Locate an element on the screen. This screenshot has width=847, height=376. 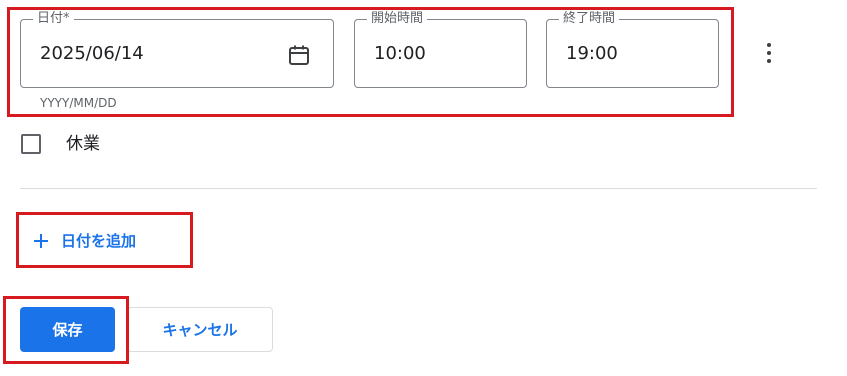
add-date-button: 日付を追加 is located at coordinates (84, 241).